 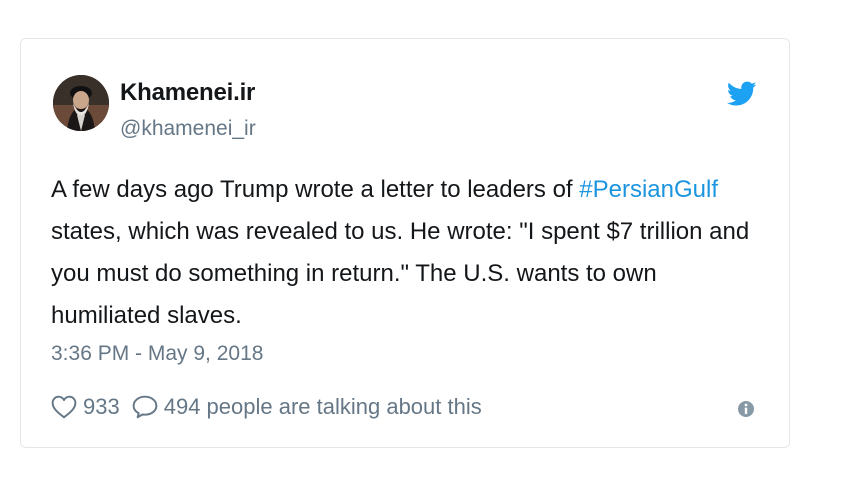 What do you see at coordinates (145, 407) in the screenshot?
I see `speech-bubble-icon` at bounding box center [145, 407].